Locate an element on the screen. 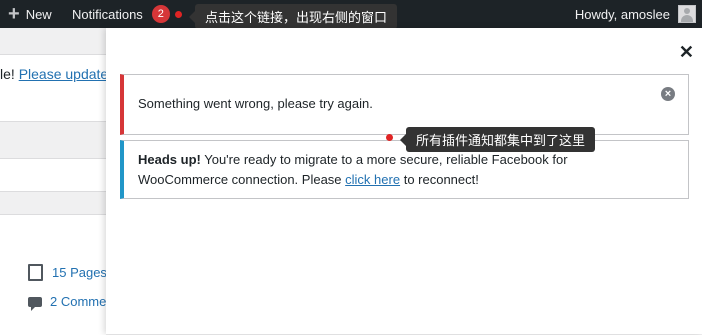 This screenshot has height=335, width=702. new-label: New is located at coordinates (38, 14).